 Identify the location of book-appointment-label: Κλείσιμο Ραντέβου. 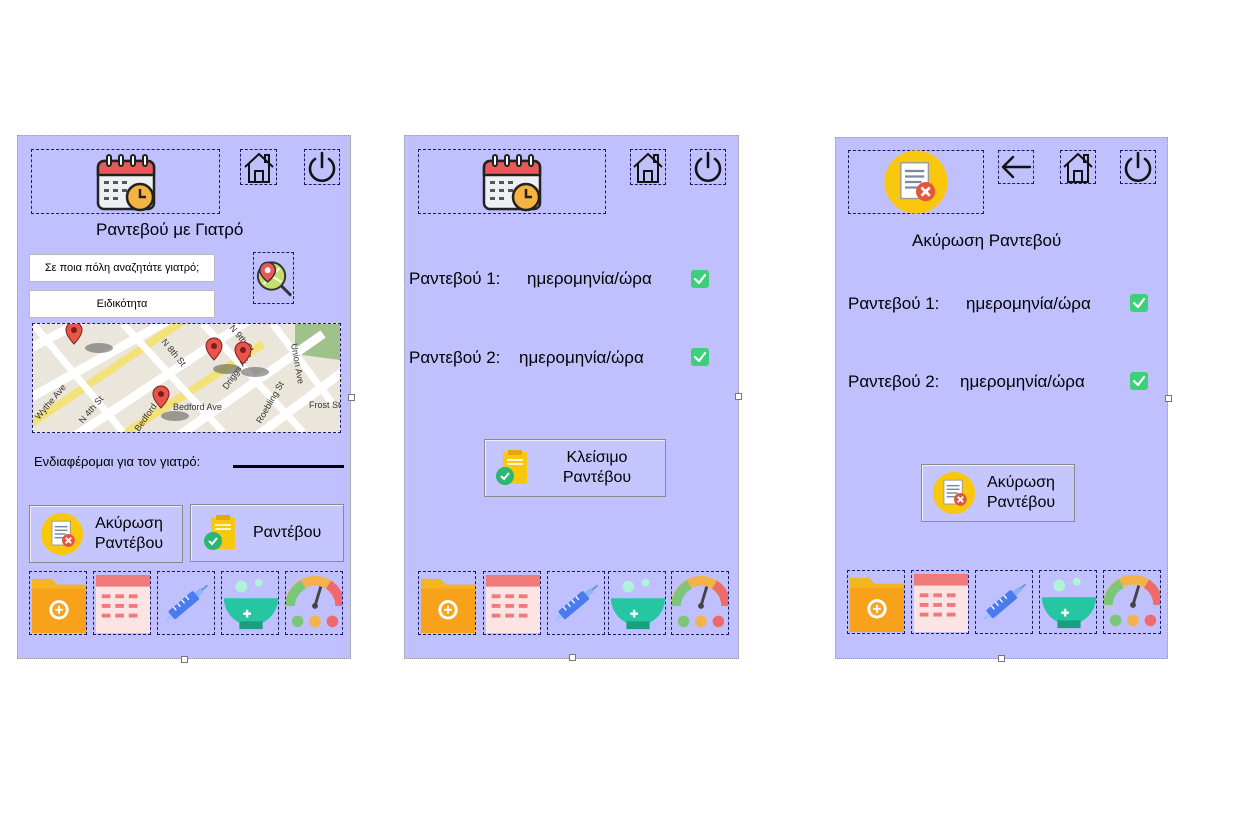
(597, 467).